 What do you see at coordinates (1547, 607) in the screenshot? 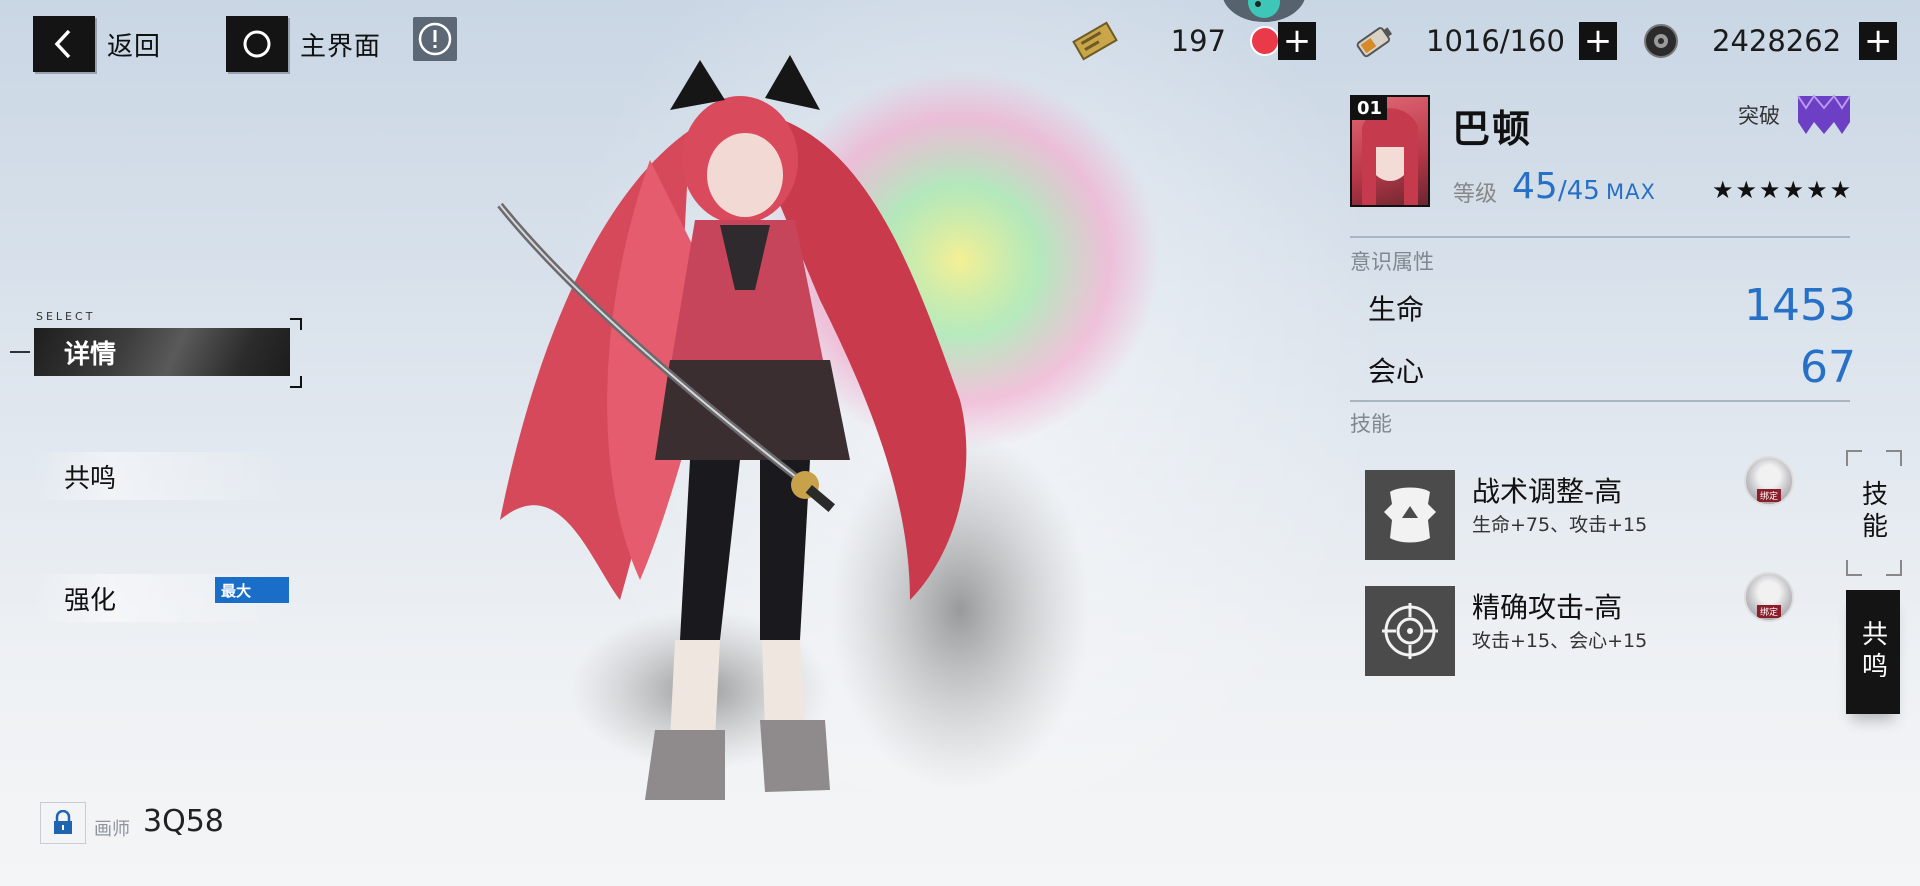
I see `skill-name: 精确攻击-高` at bounding box center [1547, 607].